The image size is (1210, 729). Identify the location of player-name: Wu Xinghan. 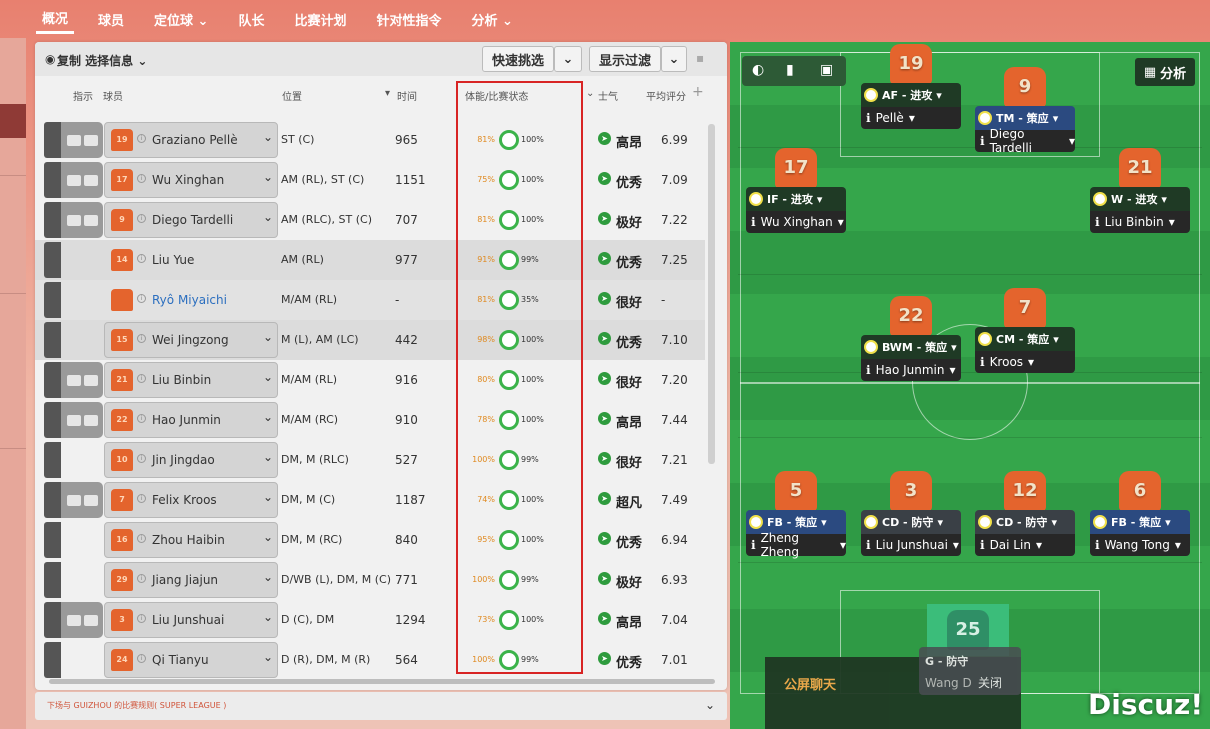
(188, 180).